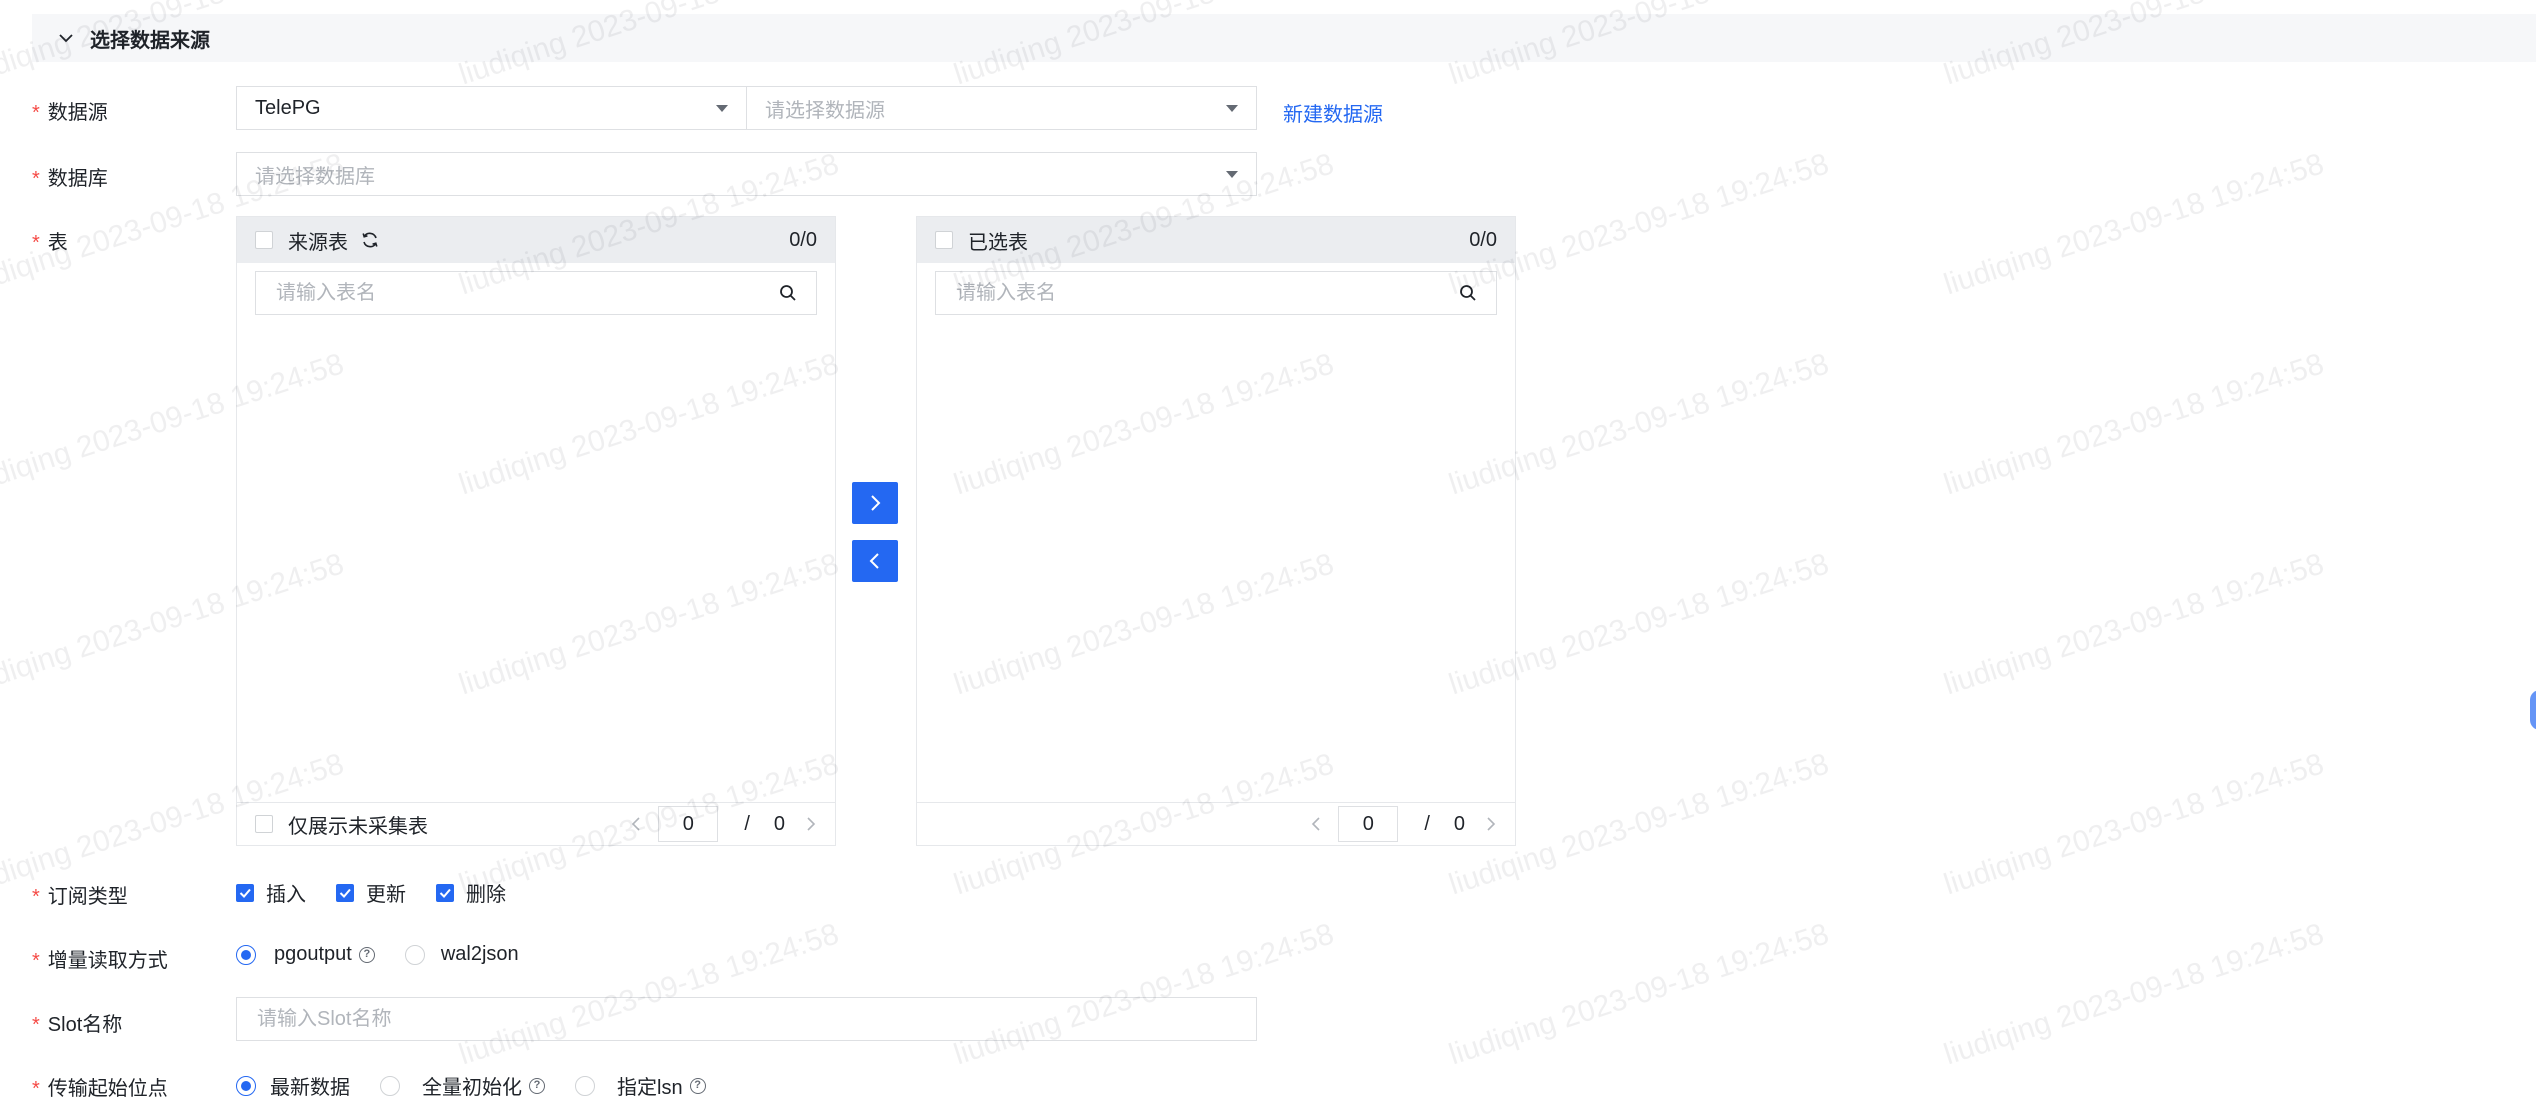  What do you see at coordinates (315, 176) in the screenshot?
I see `database-placeholder: 请选择数据库` at bounding box center [315, 176].